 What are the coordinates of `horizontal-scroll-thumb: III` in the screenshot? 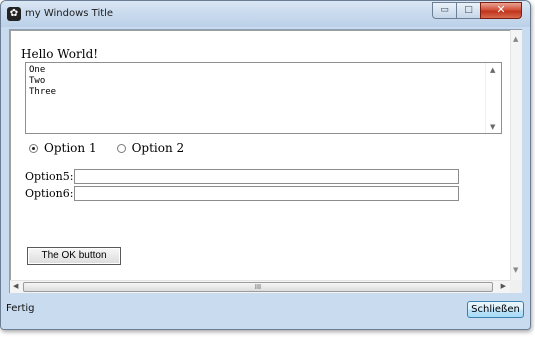 It's located at (258, 287).